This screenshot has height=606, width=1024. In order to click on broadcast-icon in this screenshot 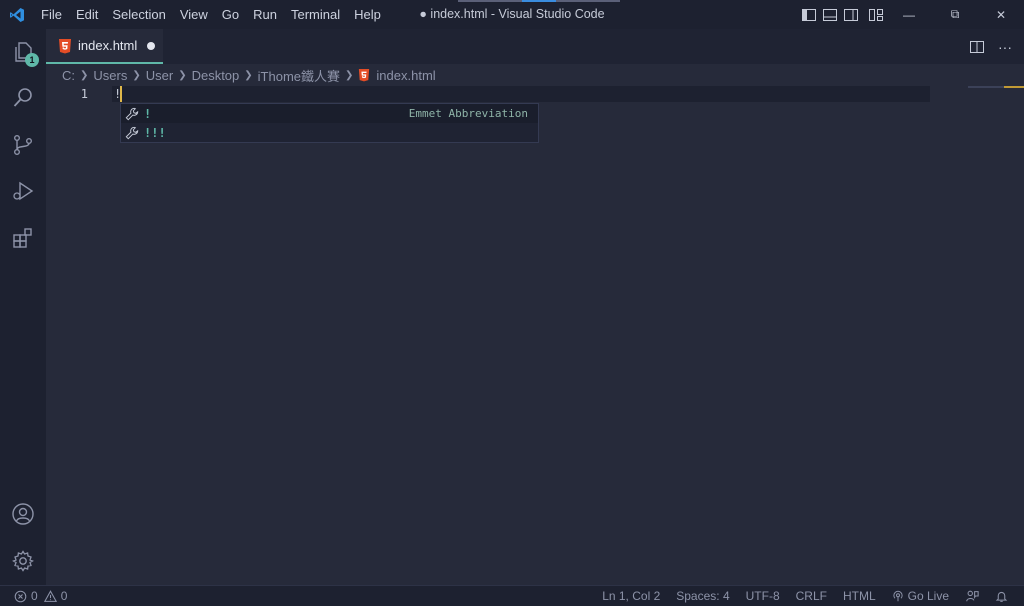, I will do `click(898, 596)`.